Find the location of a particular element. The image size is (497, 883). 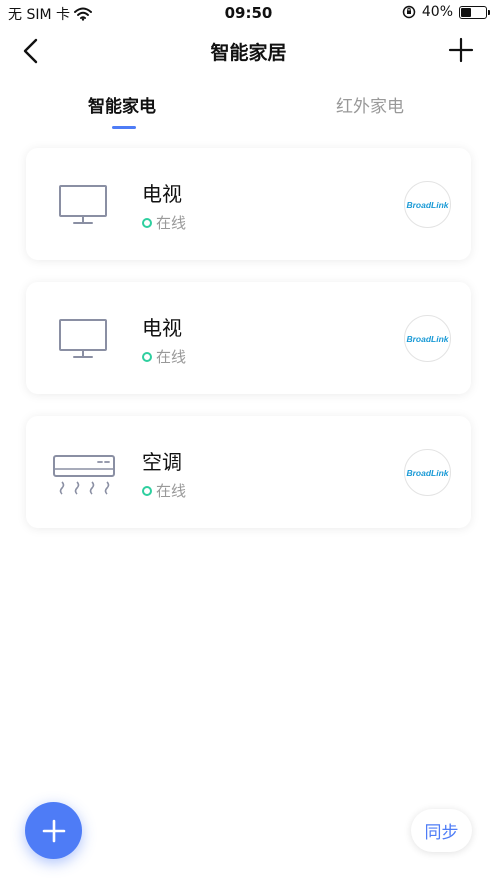

air-conditioner-icon is located at coordinates (84, 475).